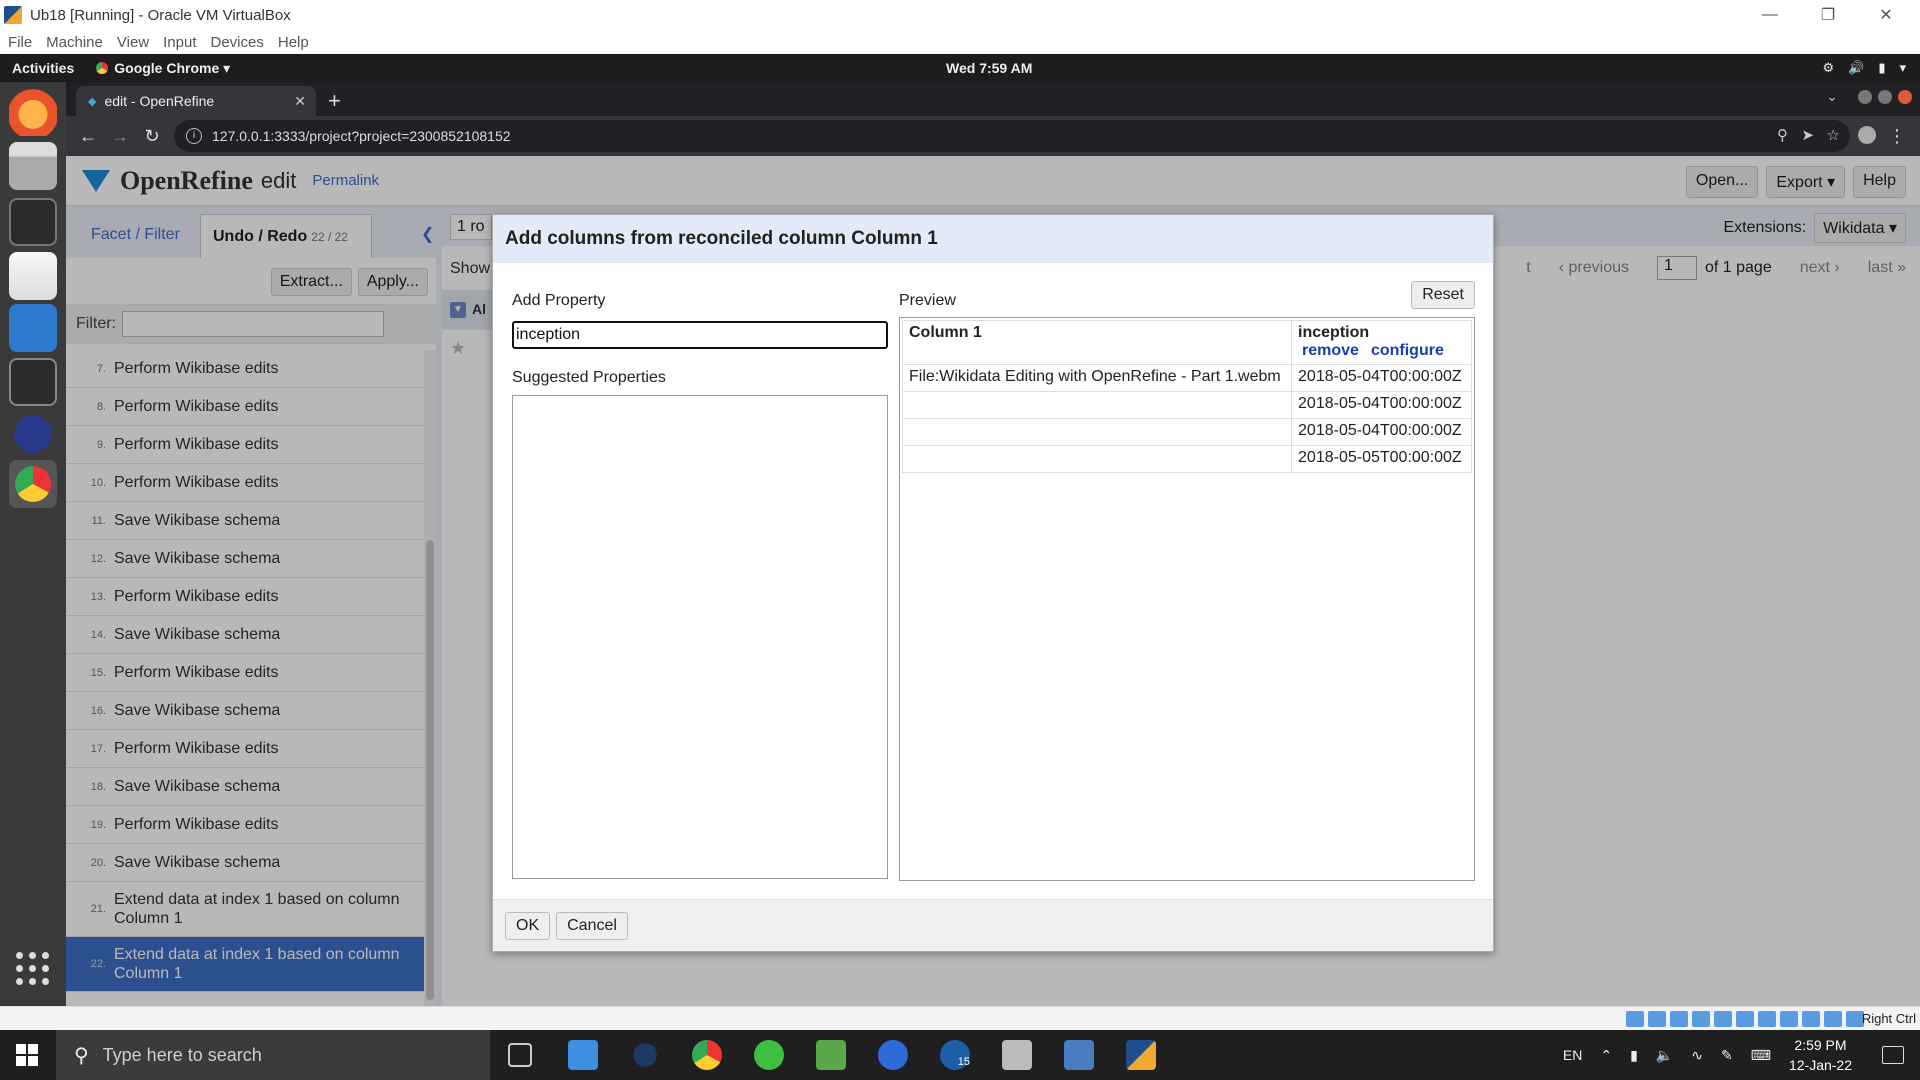  I want to click on file-explorer-icon, so click(583, 1055).